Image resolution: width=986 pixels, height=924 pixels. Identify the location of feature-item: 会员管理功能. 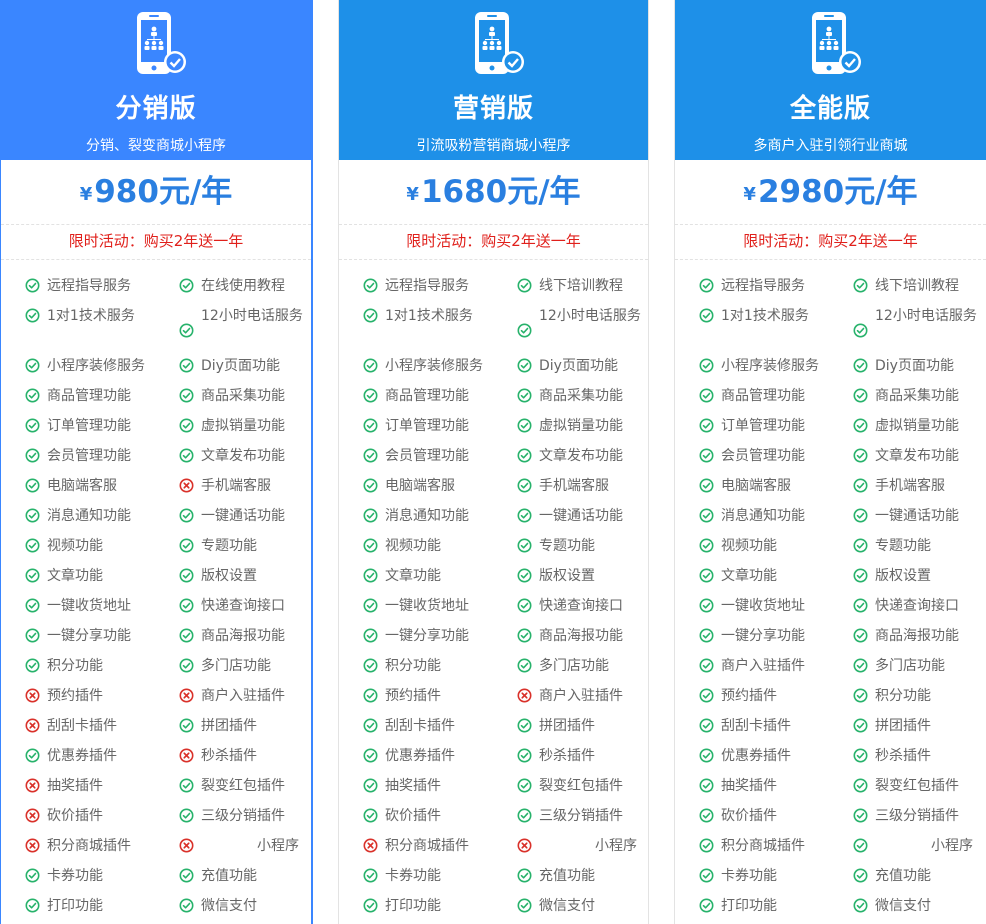
(433, 456).